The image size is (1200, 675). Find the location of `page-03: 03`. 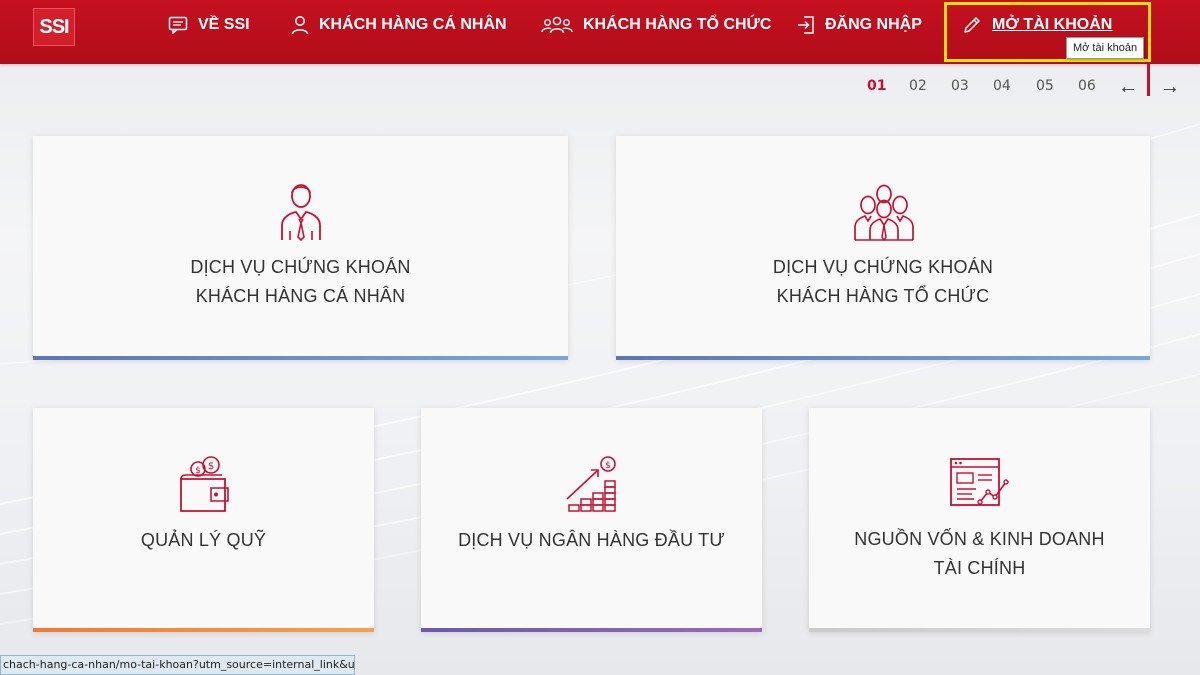

page-03: 03 is located at coordinates (960, 86).